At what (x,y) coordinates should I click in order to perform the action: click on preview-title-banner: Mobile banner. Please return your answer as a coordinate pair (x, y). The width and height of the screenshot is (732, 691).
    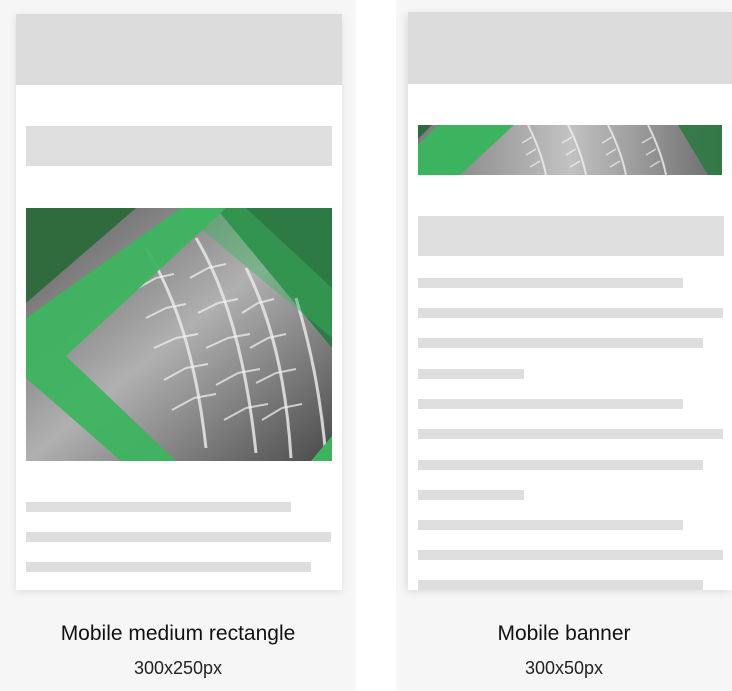
    Looking at the image, I should click on (564, 633).